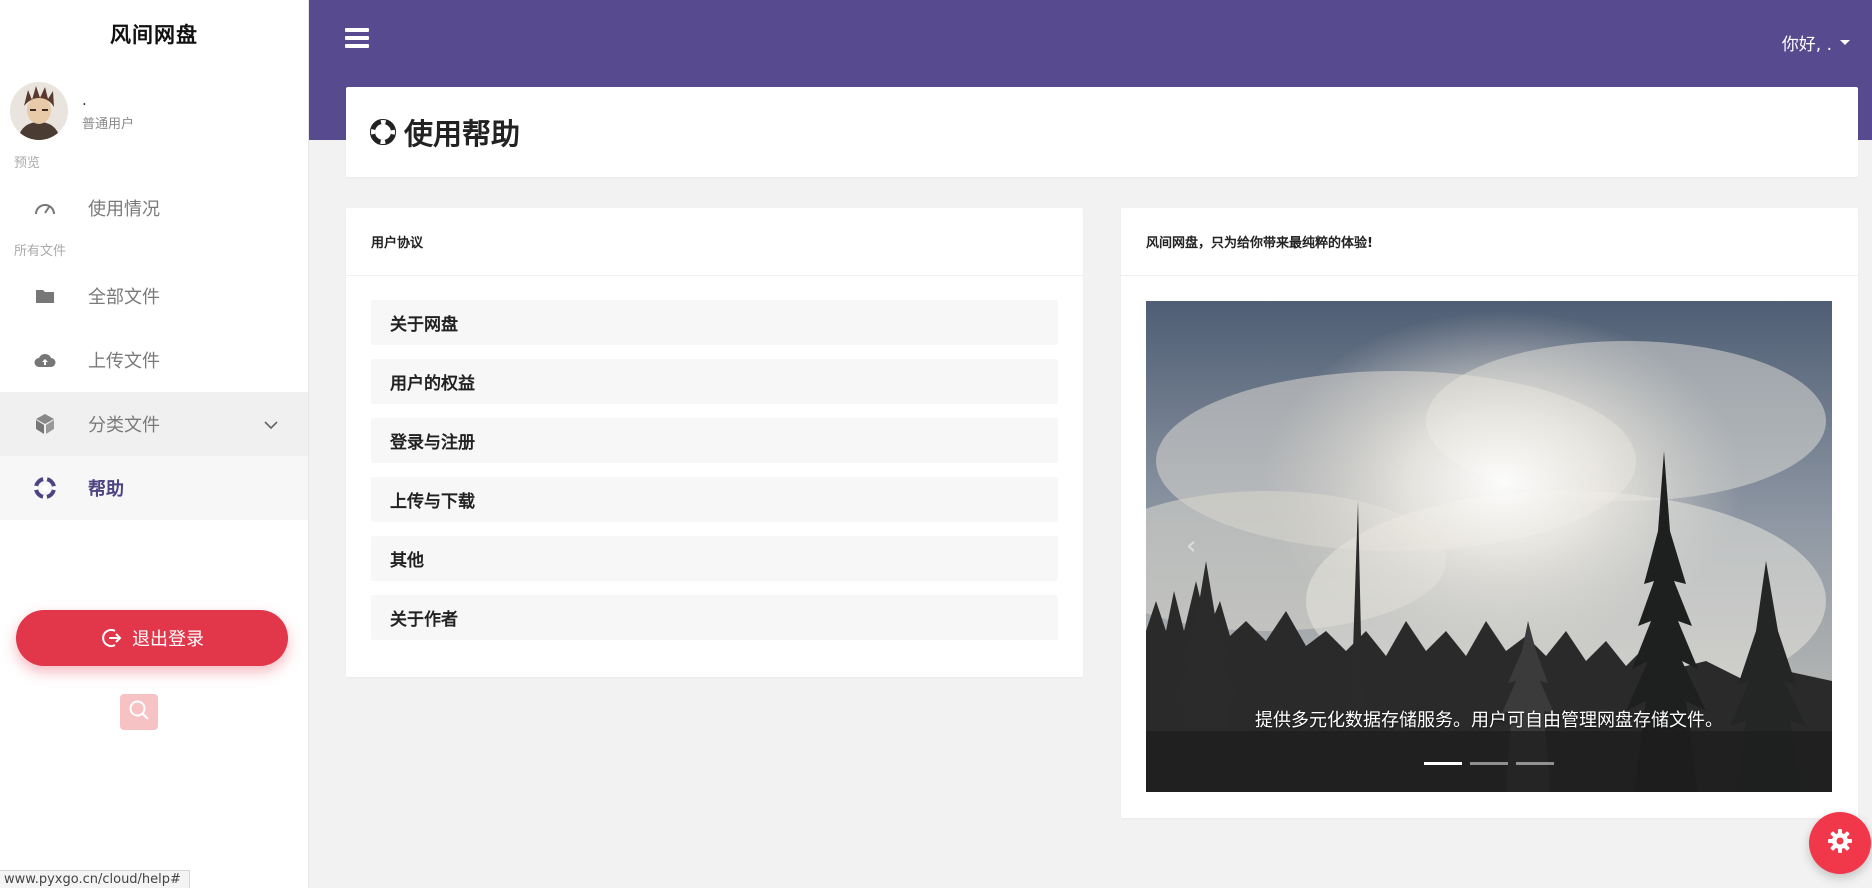 The height and width of the screenshot is (888, 1872). What do you see at coordinates (95, 879) in the screenshot?
I see `status-bar-url: www.pyxgo.cn/cloud/help#` at bounding box center [95, 879].